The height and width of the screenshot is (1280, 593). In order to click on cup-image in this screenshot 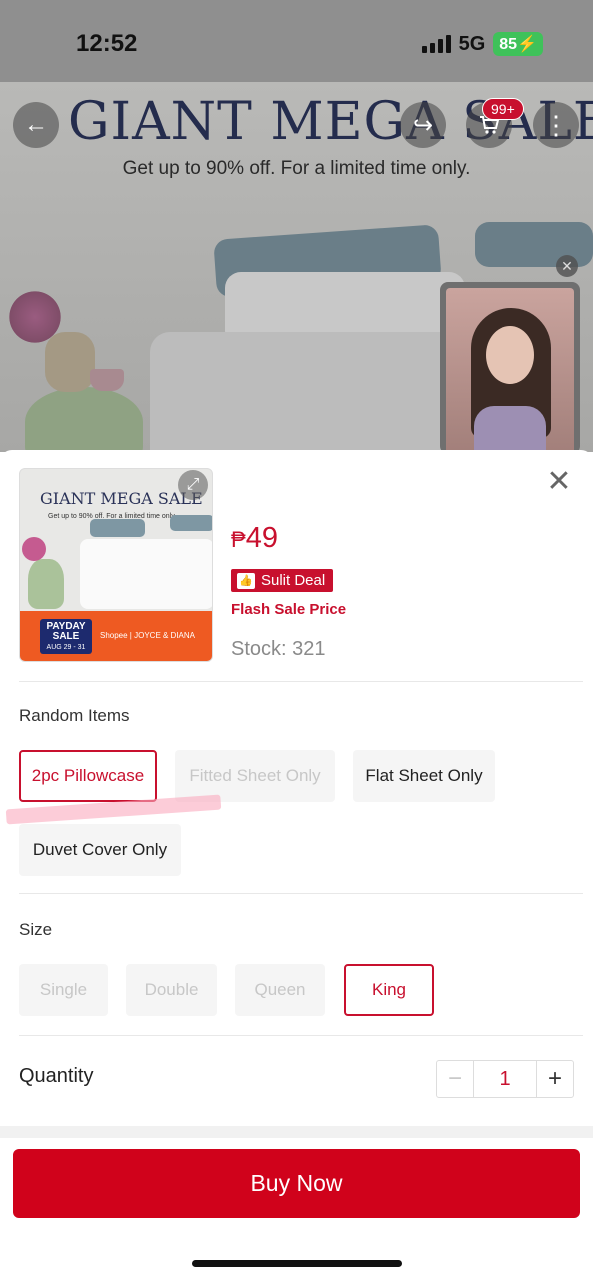, I will do `click(107, 380)`.